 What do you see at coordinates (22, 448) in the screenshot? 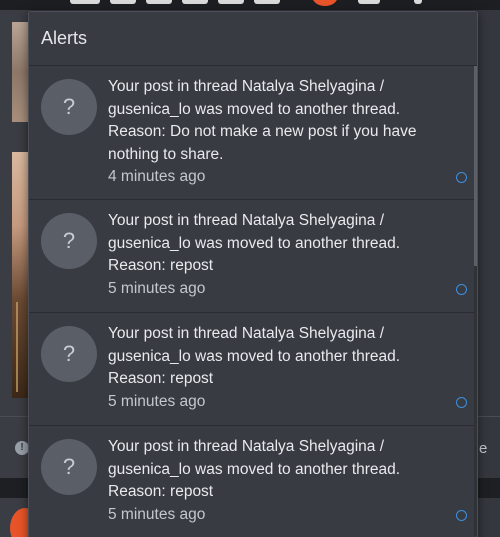
I see `warning-icon: !` at bounding box center [22, 448].